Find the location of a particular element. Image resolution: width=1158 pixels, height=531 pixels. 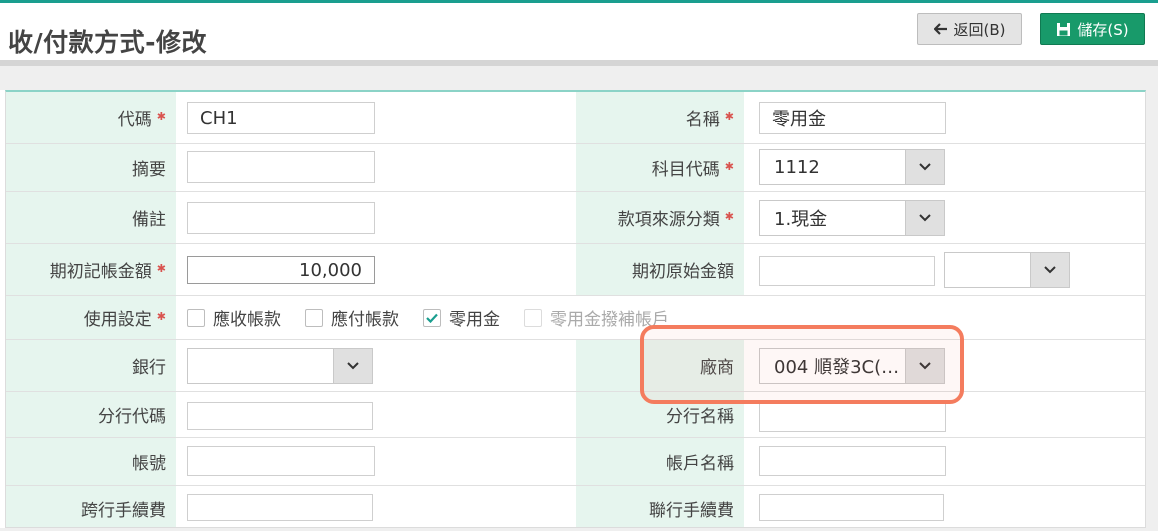

account-no-label: 帳號 is located at coordinates (91, 461).